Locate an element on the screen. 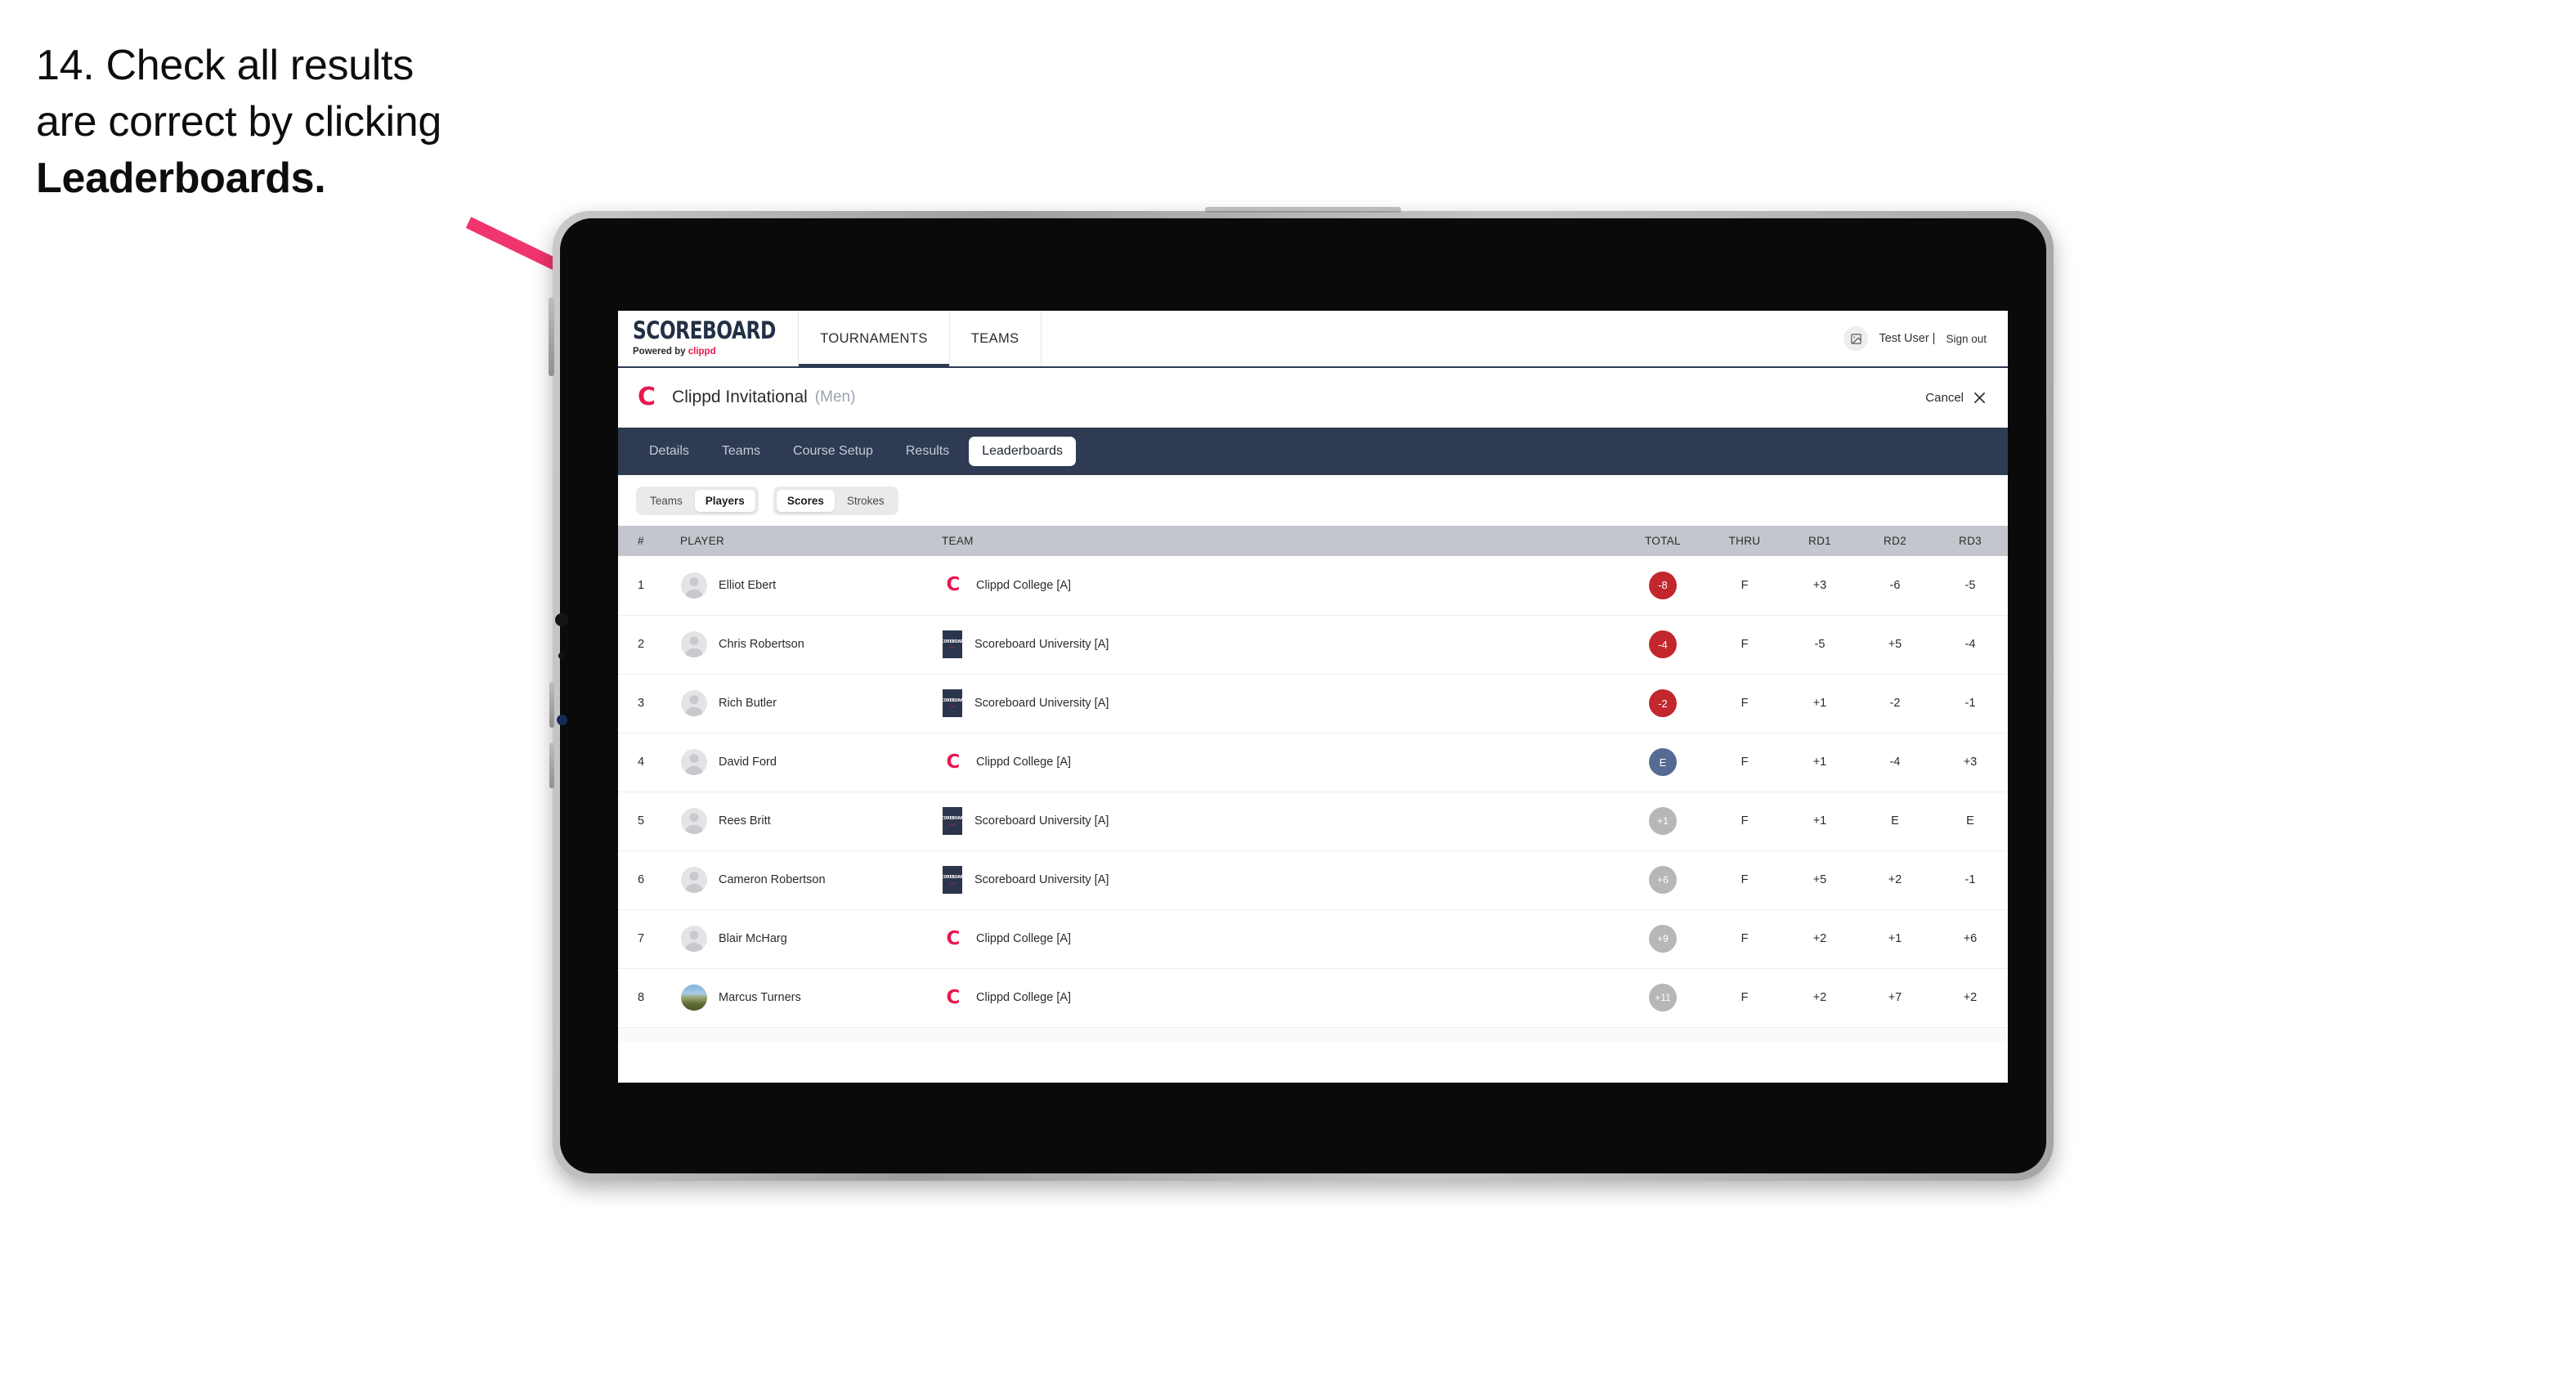  table-header-row: # PLAYER TEAM TOTAL THRU RD1 RD2 RD3 is located at coordinates (1313, 541).